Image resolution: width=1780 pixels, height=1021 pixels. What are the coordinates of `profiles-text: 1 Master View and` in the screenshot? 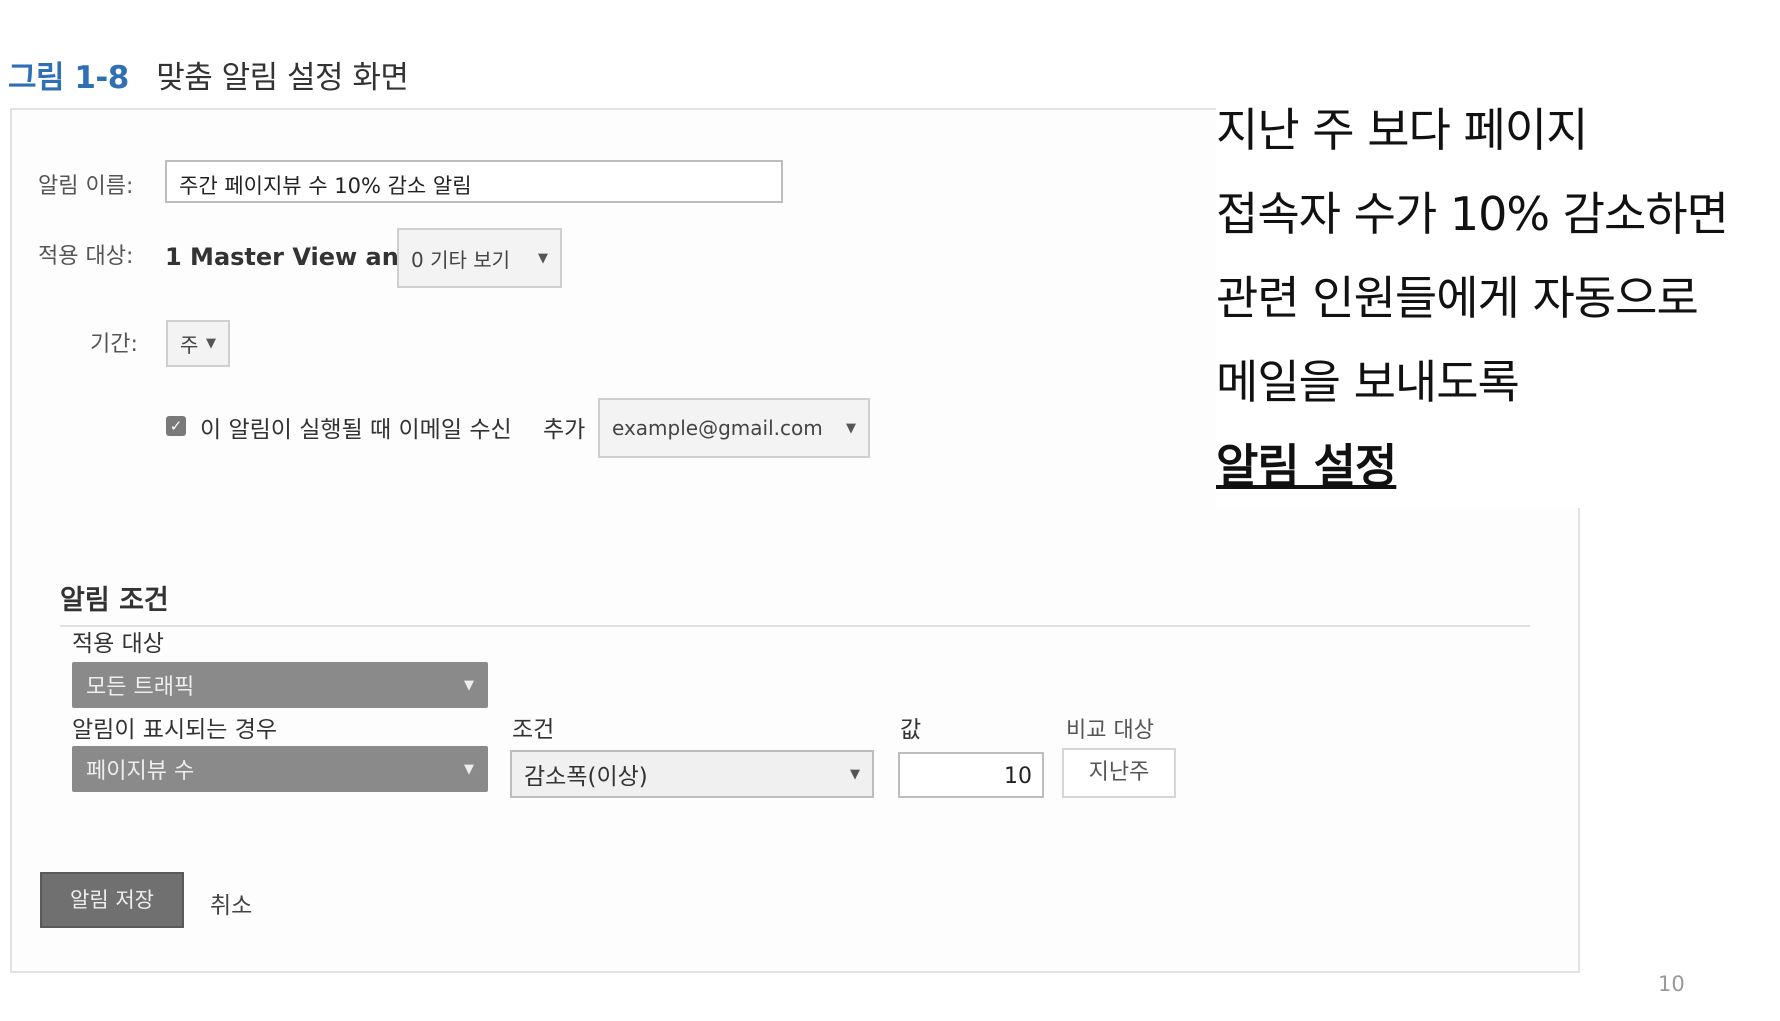 It's located at (291, 257).